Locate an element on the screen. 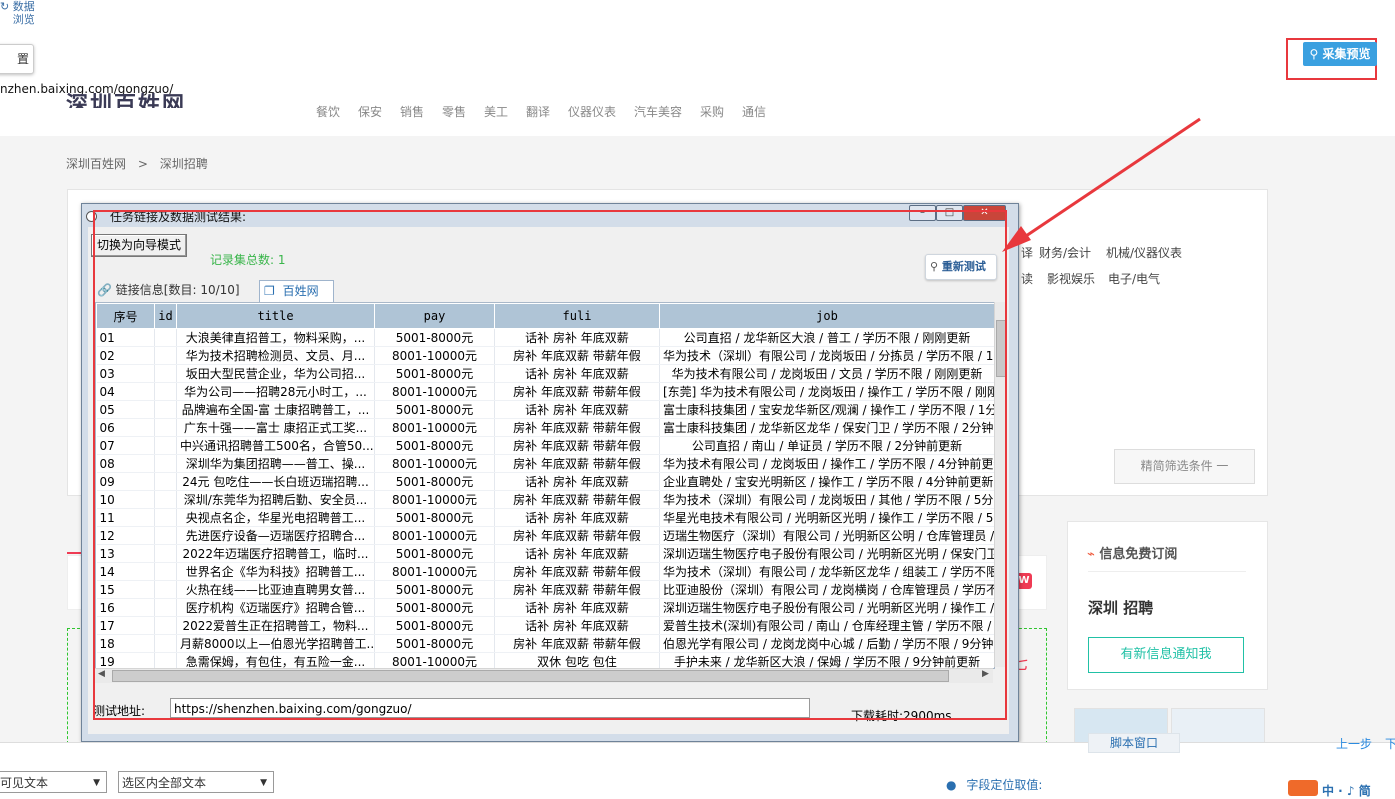 This screenshot has width=1395, height=799. nav-item: 餐饮 is located at coordinates (328, 111).